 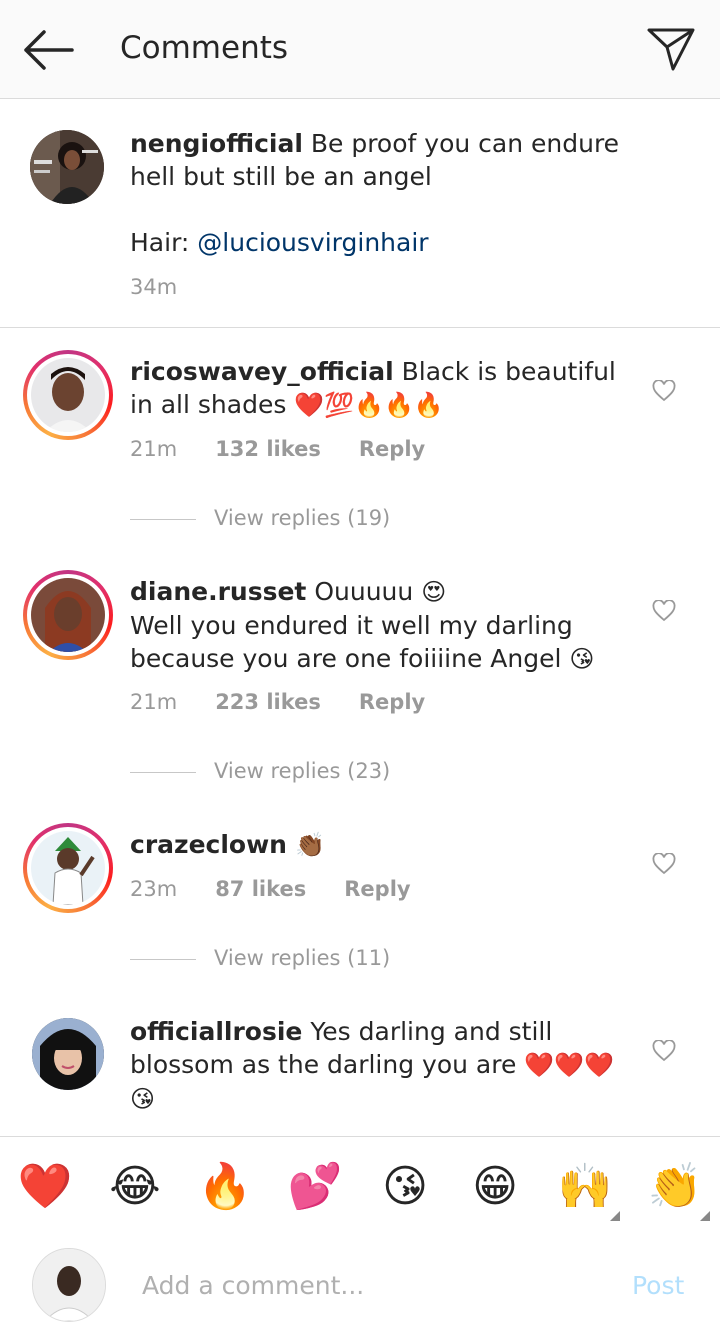 What do you see at coordinates (45, 1187) in the screenshot?
I see `red-heart-emoji-button: ❤️` at bounding box center [45, 1187].